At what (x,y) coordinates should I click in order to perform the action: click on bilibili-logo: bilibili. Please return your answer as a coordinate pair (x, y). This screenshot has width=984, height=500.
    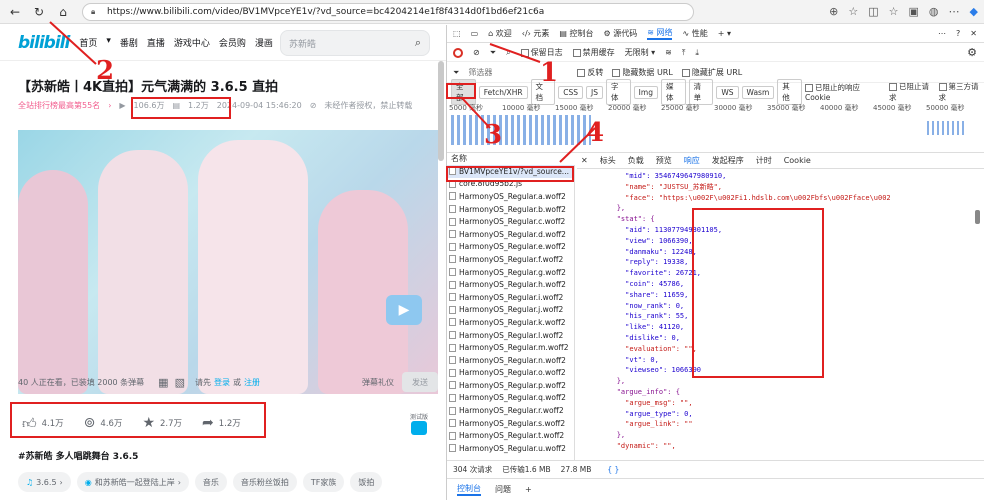
    Looking at the image, I should click on (44, 43).